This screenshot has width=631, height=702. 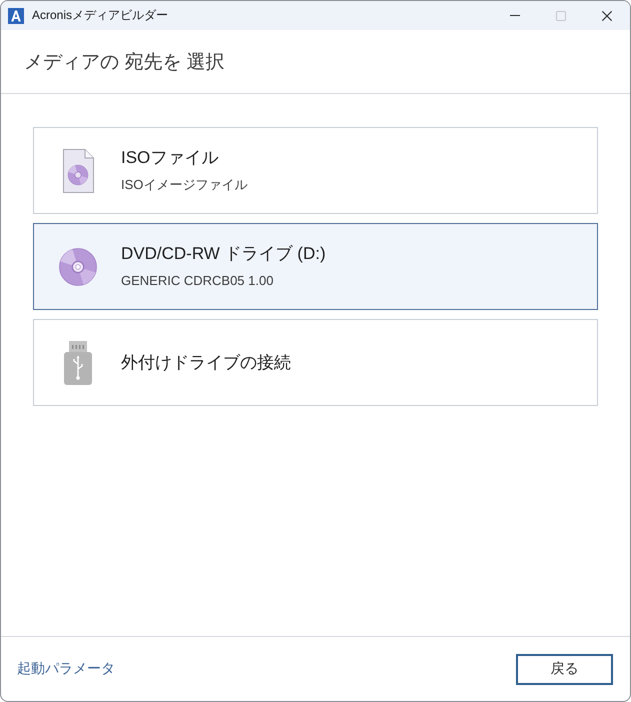 I want to click on window-title: Acronisメディアビルダー, so click(x=100, y=15).